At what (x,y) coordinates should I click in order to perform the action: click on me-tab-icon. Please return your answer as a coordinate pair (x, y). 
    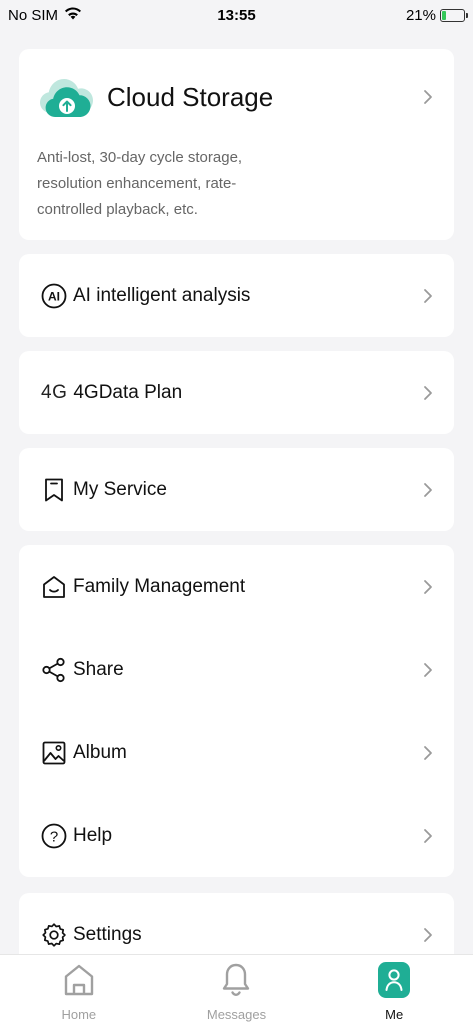
    Looking at the image, I should click on (394, 980).